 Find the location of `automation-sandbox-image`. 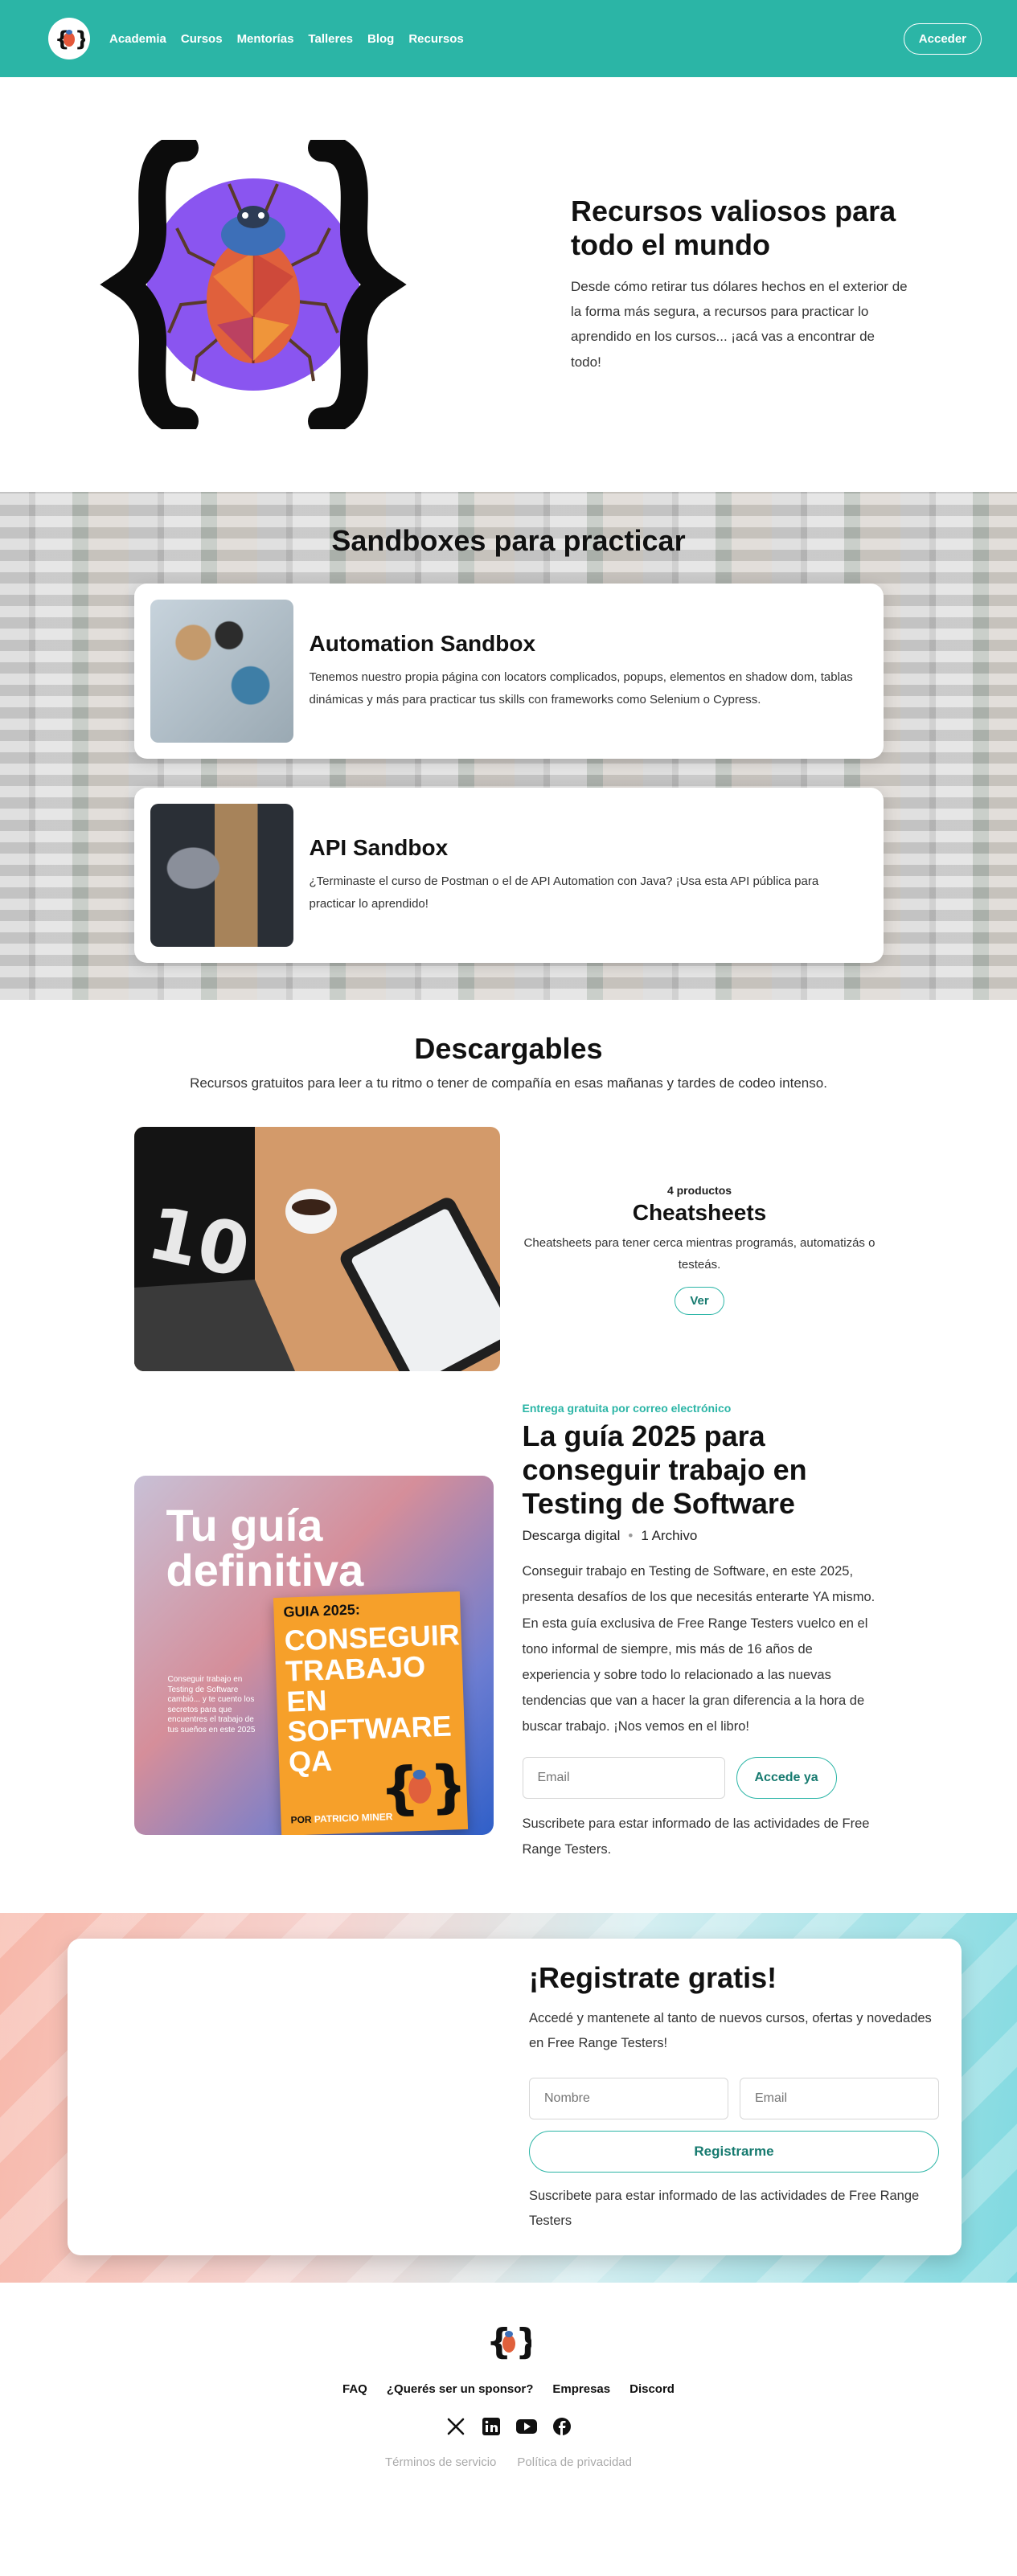

automation-sandbox-image is located at coordinates (221, 671).